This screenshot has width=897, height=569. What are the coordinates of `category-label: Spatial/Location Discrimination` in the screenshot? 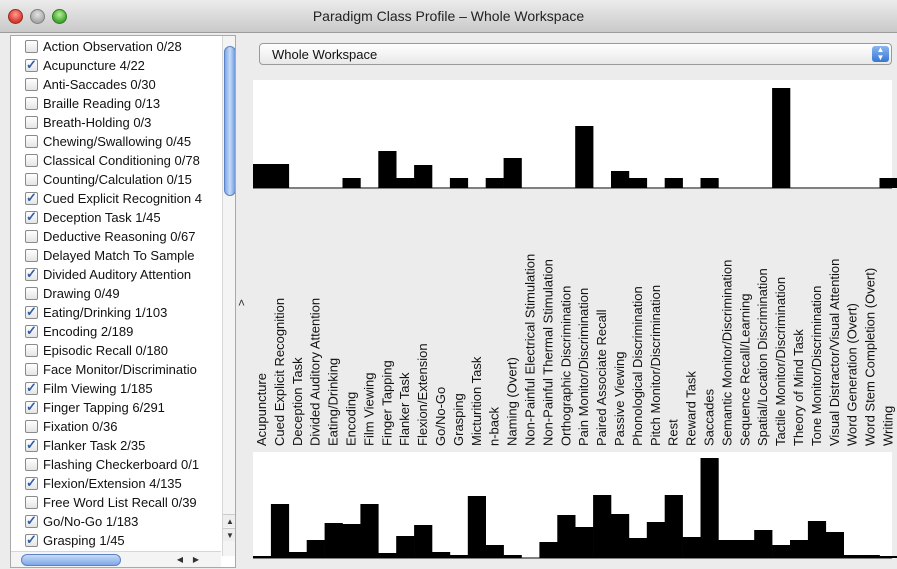 It's located at (762, 357).